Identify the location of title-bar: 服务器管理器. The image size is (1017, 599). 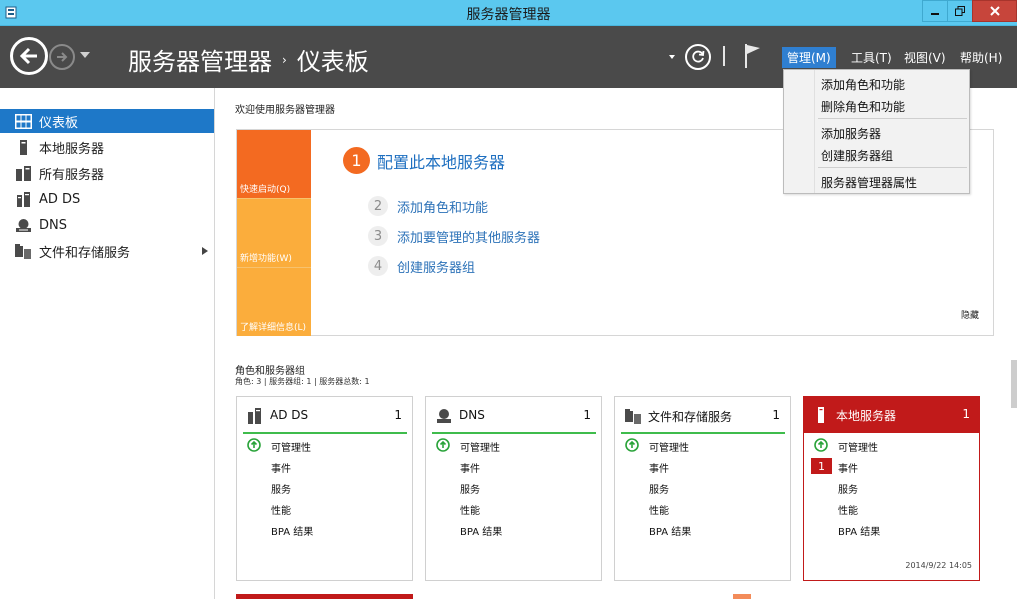
(508, 13).